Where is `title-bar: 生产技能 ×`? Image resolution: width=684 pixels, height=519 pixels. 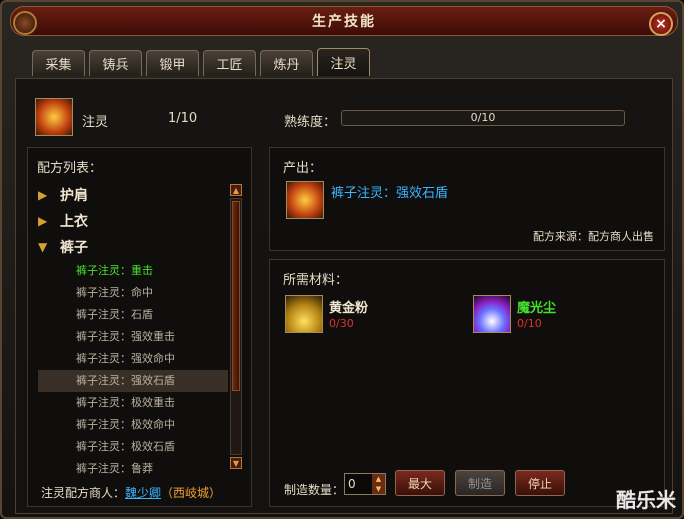 title-bar: 生产技能 × is located at coordinates (344, 21).